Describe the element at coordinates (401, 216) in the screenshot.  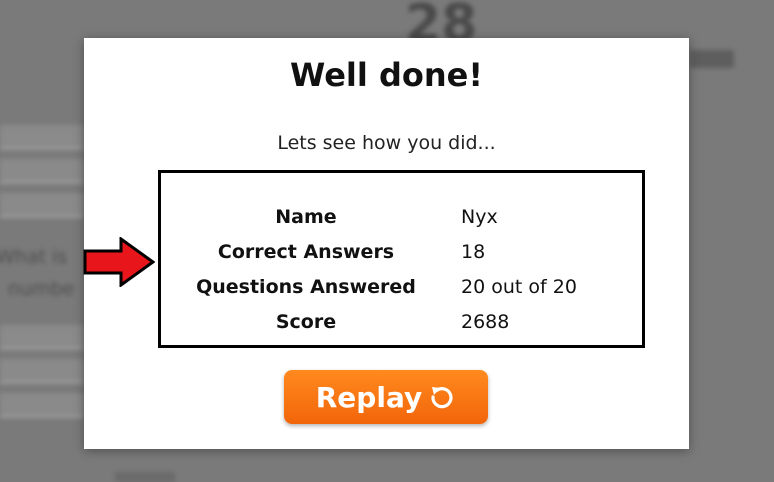
I see `result-row-name: Name Nyx` at that location.